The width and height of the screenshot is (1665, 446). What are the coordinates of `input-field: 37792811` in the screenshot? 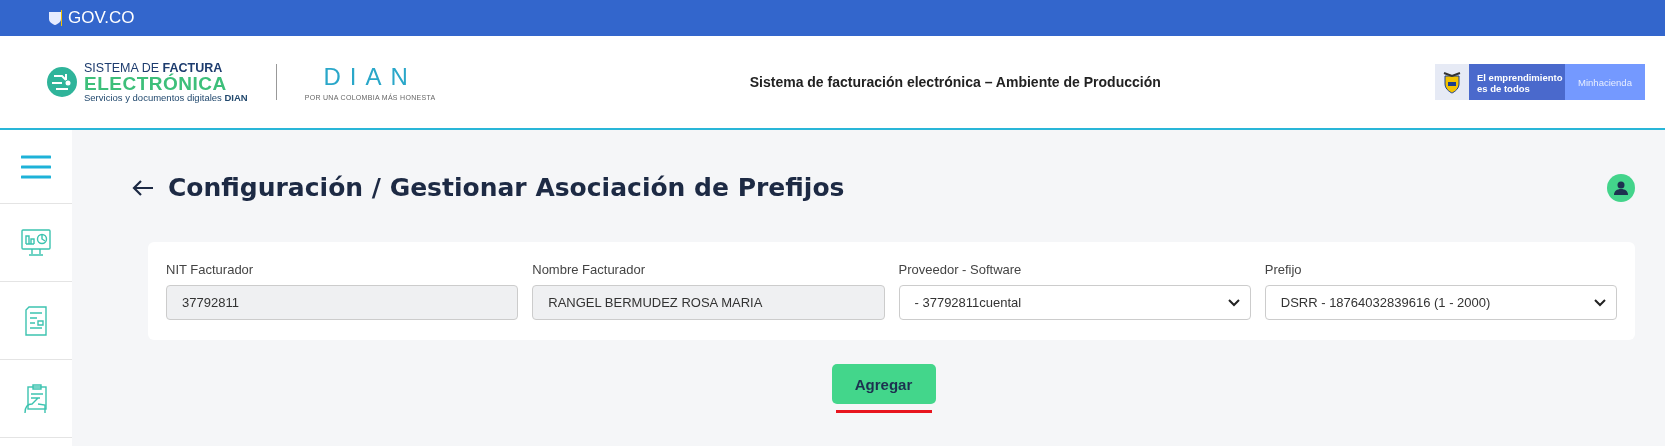 It's located at (342, 302).